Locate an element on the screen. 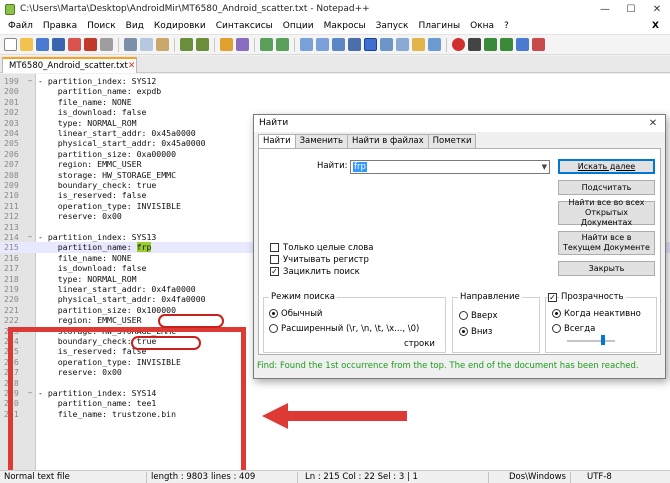 This screenshot has width=670, height=483. tab-find: Найти is located at coordinates (277, 141).